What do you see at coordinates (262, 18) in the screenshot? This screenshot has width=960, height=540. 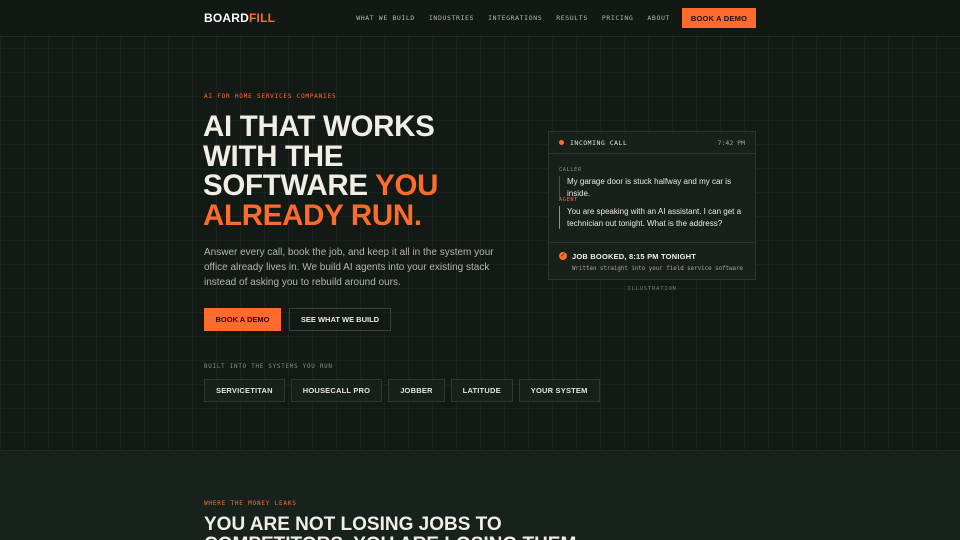 I see `logo-text-fill: FILL` at bounding box center [262, 18].